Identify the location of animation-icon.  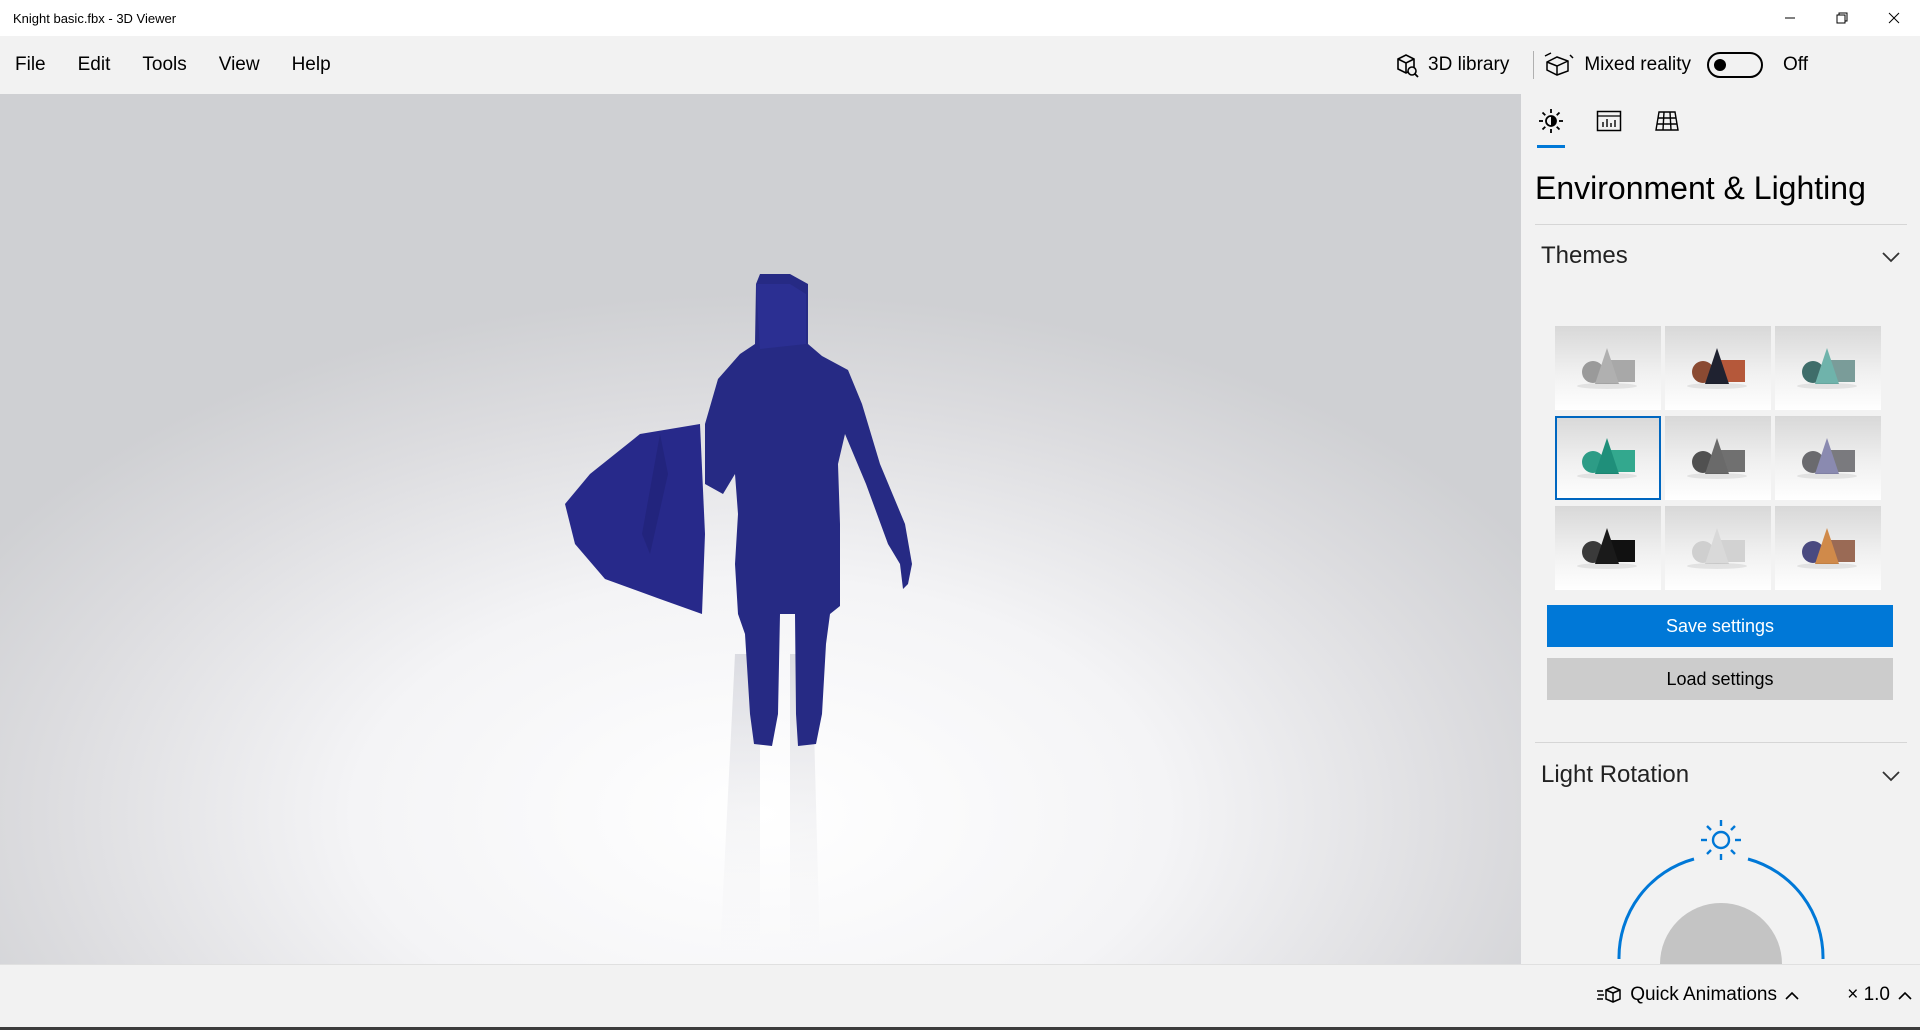
(1609, 994).